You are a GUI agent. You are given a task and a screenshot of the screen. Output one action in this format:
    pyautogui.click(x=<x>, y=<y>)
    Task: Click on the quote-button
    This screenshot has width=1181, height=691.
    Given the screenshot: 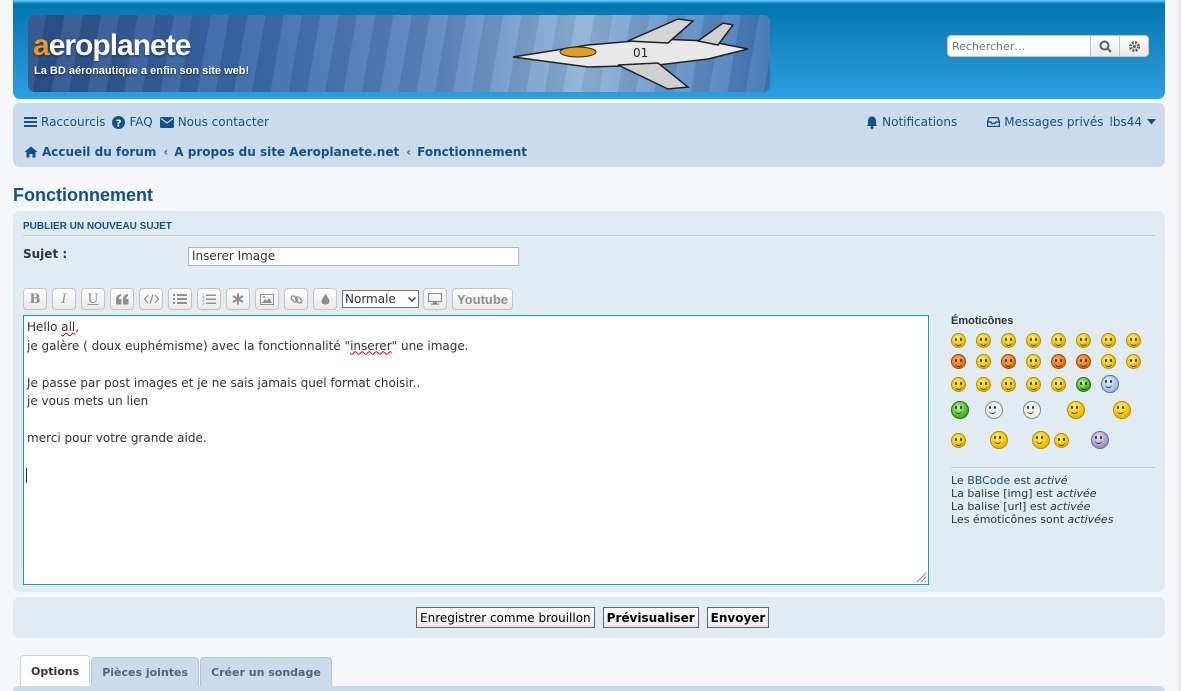 What is the action you would take?
    pyautogui.click(x=122, y=299)
    